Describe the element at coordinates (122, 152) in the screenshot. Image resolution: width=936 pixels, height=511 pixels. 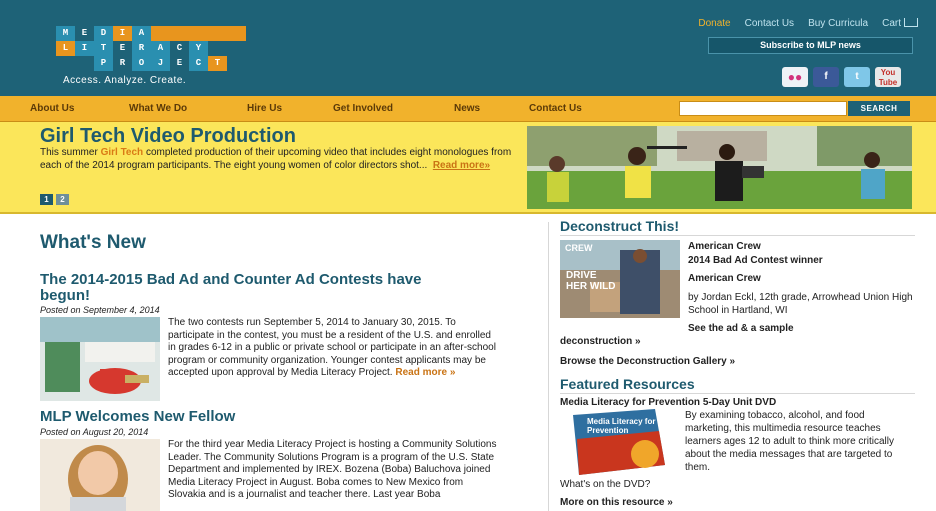
I see `girl-tech-link: Girl Tech` at that location.